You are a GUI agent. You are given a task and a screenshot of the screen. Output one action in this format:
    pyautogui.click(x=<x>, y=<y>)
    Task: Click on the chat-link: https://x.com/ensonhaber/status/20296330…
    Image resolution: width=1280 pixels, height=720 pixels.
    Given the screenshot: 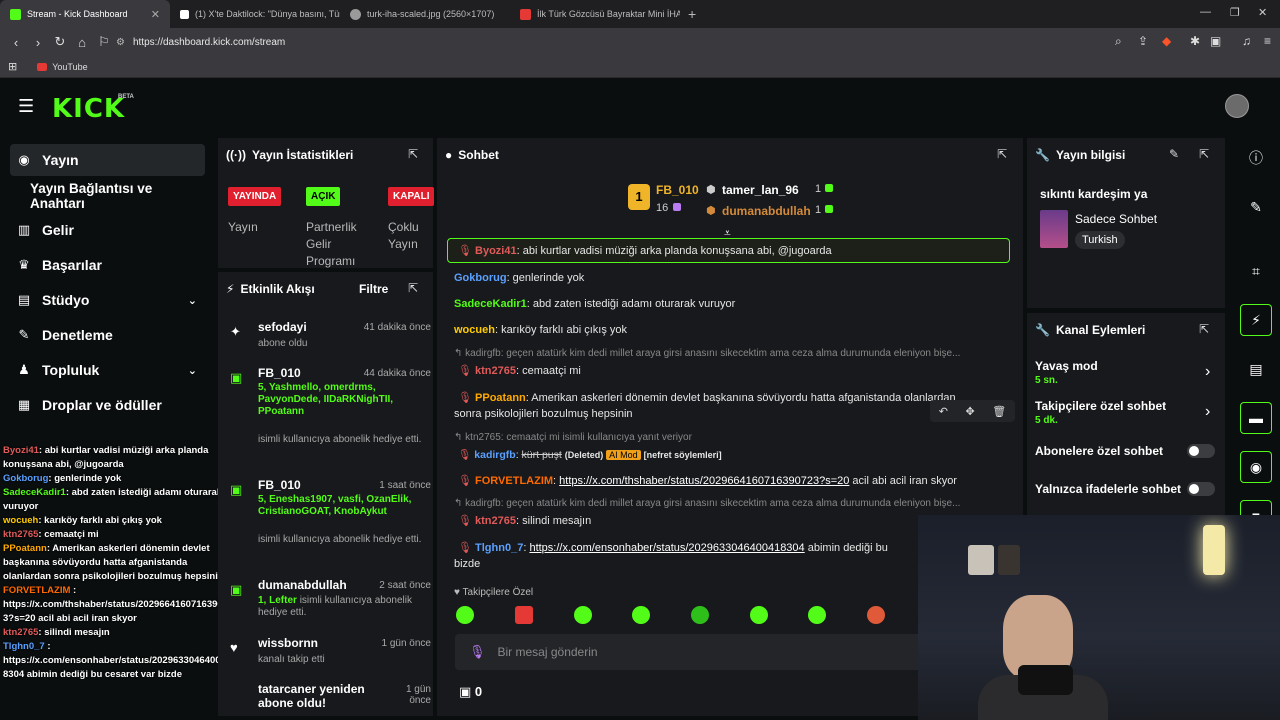 What is the action you would take?
    pyautogui.click(x=666, y=548)
    